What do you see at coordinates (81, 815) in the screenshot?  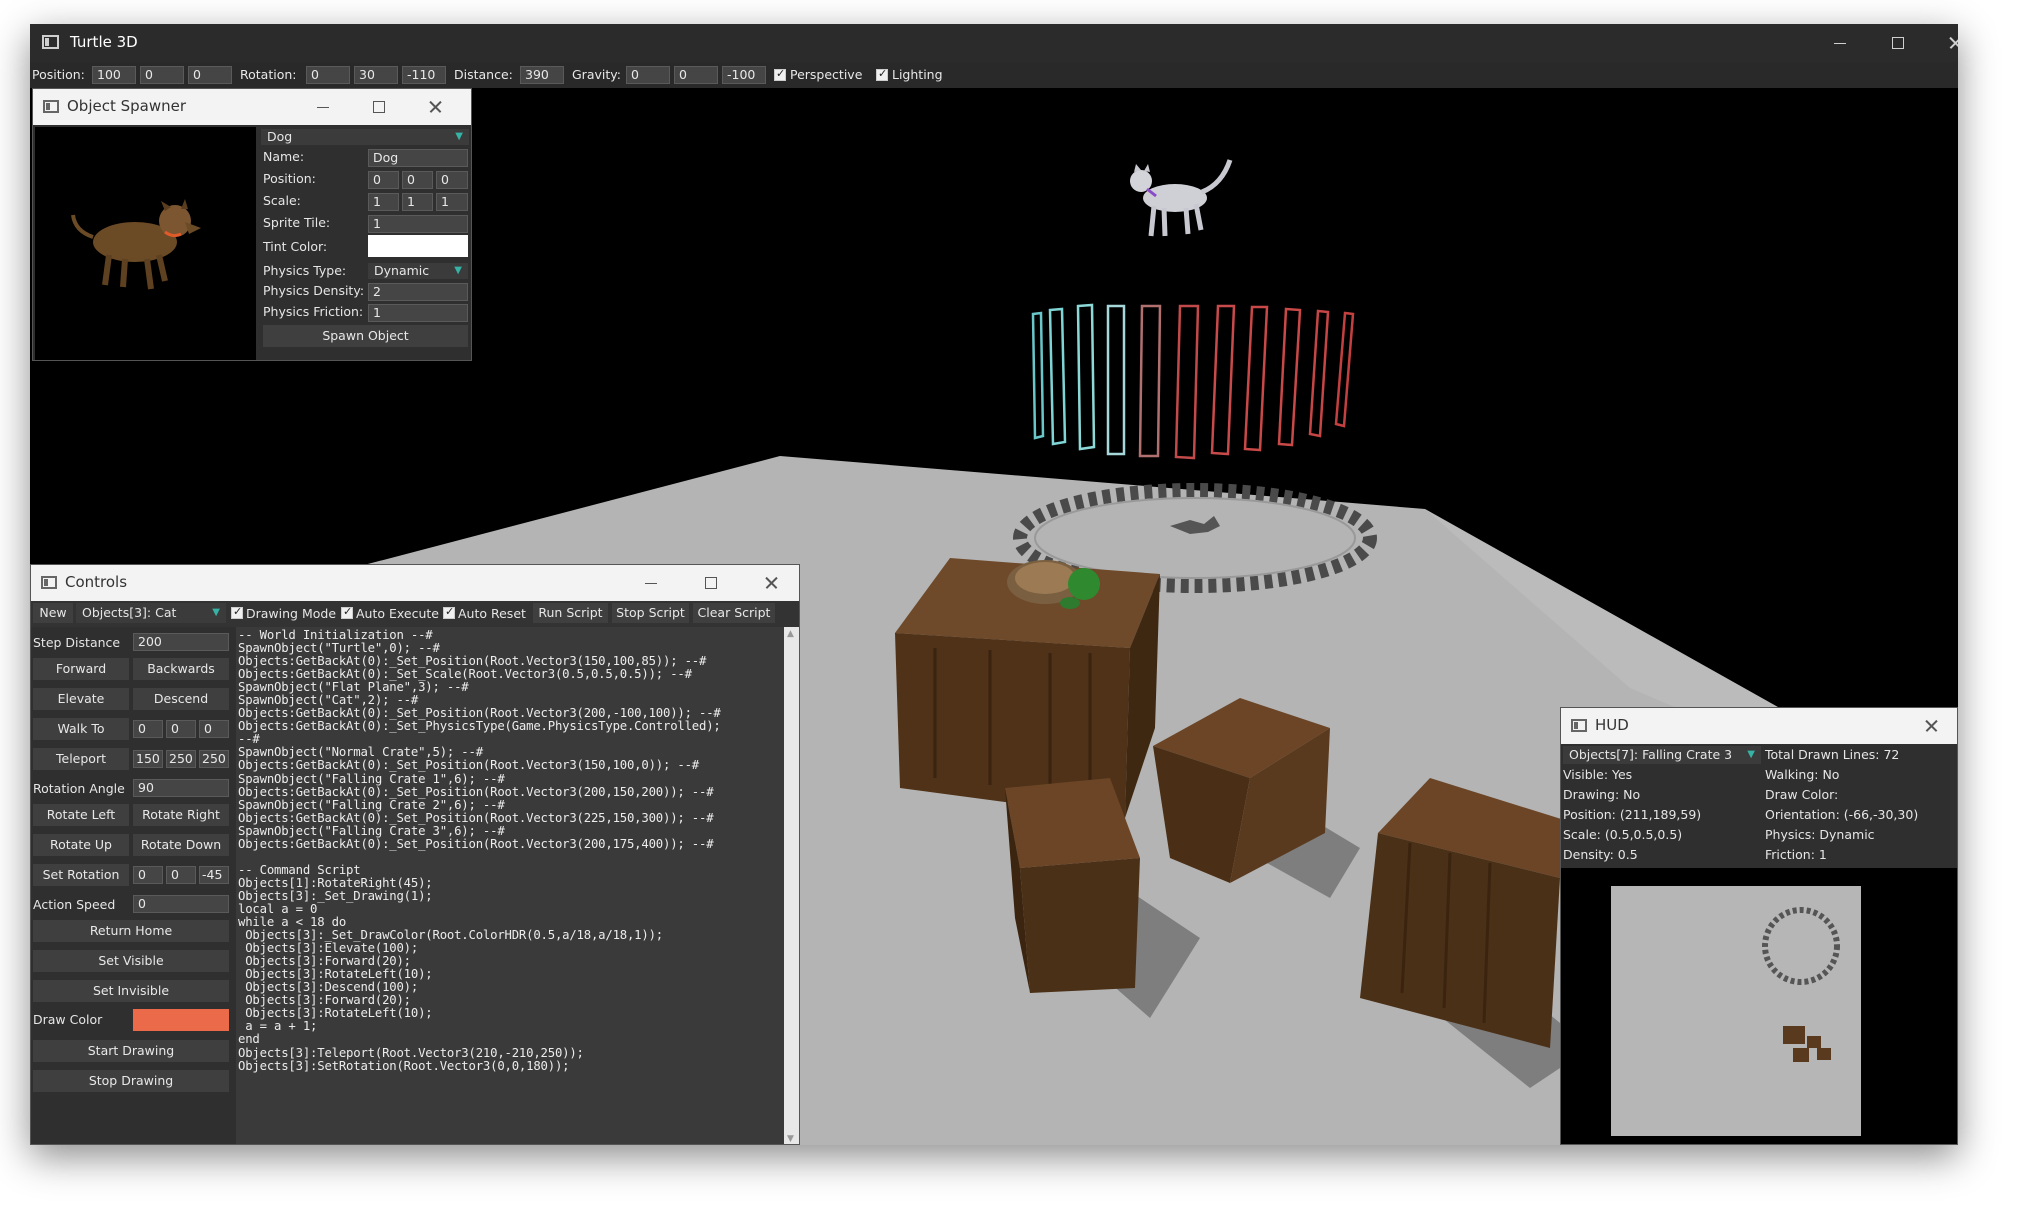 I see `rotate-left-button: Rotate Left` at bounding box center [81, 815].